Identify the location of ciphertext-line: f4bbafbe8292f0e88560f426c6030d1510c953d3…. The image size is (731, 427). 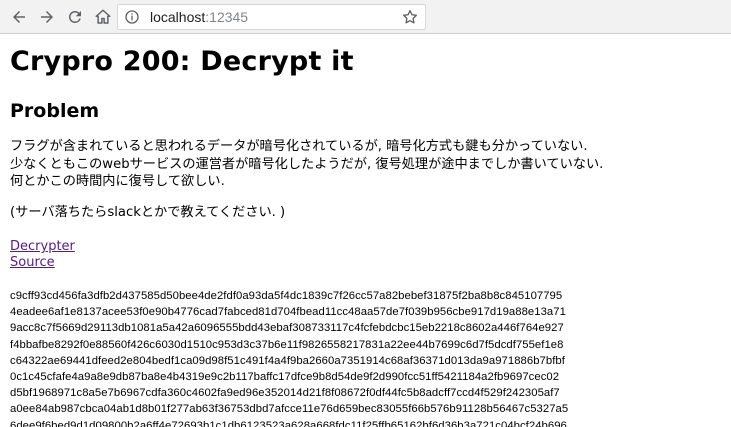
(287, 344).